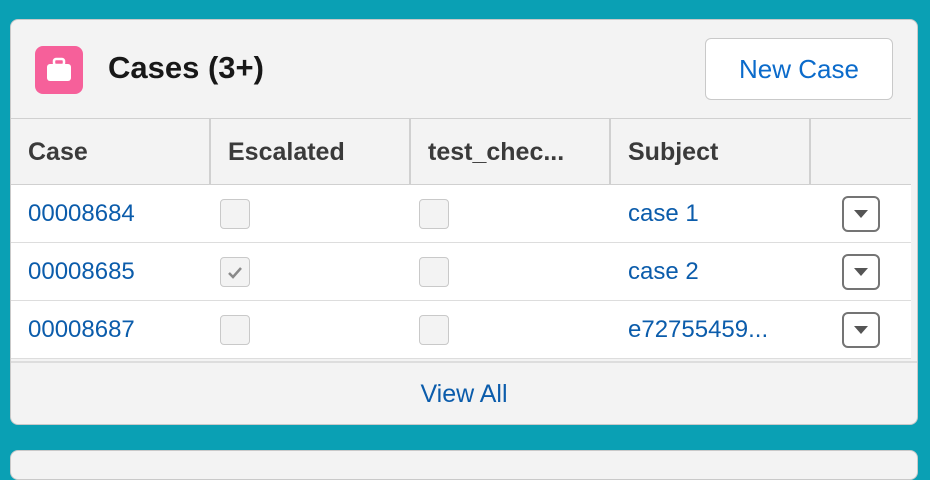 This screenshot has width=930, height=480. I want to click on table-row: 00008684 case 1, so click(461, 214).